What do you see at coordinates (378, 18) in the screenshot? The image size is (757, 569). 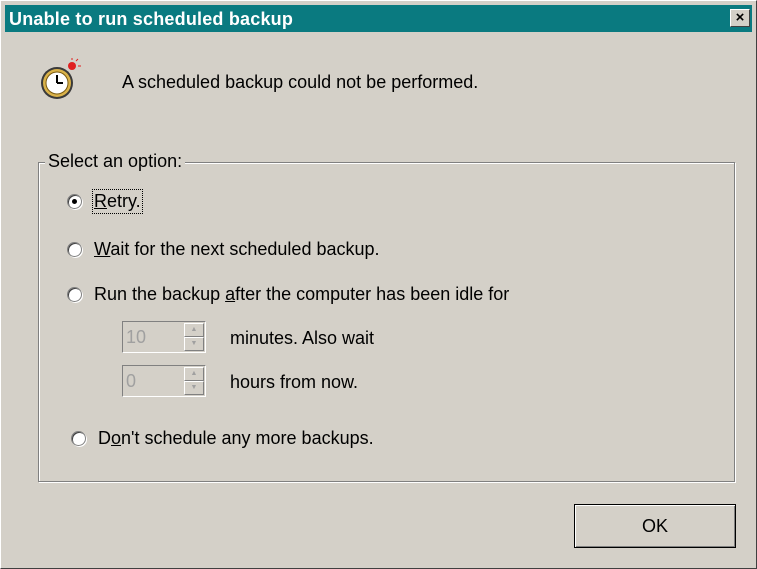 I see `title-bar: Unable to run scheduled backup ×` at bounding box center [378, 18].